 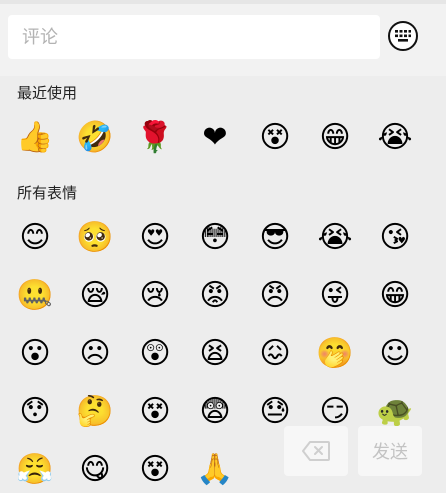 What do you see at coordinates (95, 238) in the screenshot?
I see `all-emoji-pouting: 🥺` at bounding box center [95, 238].